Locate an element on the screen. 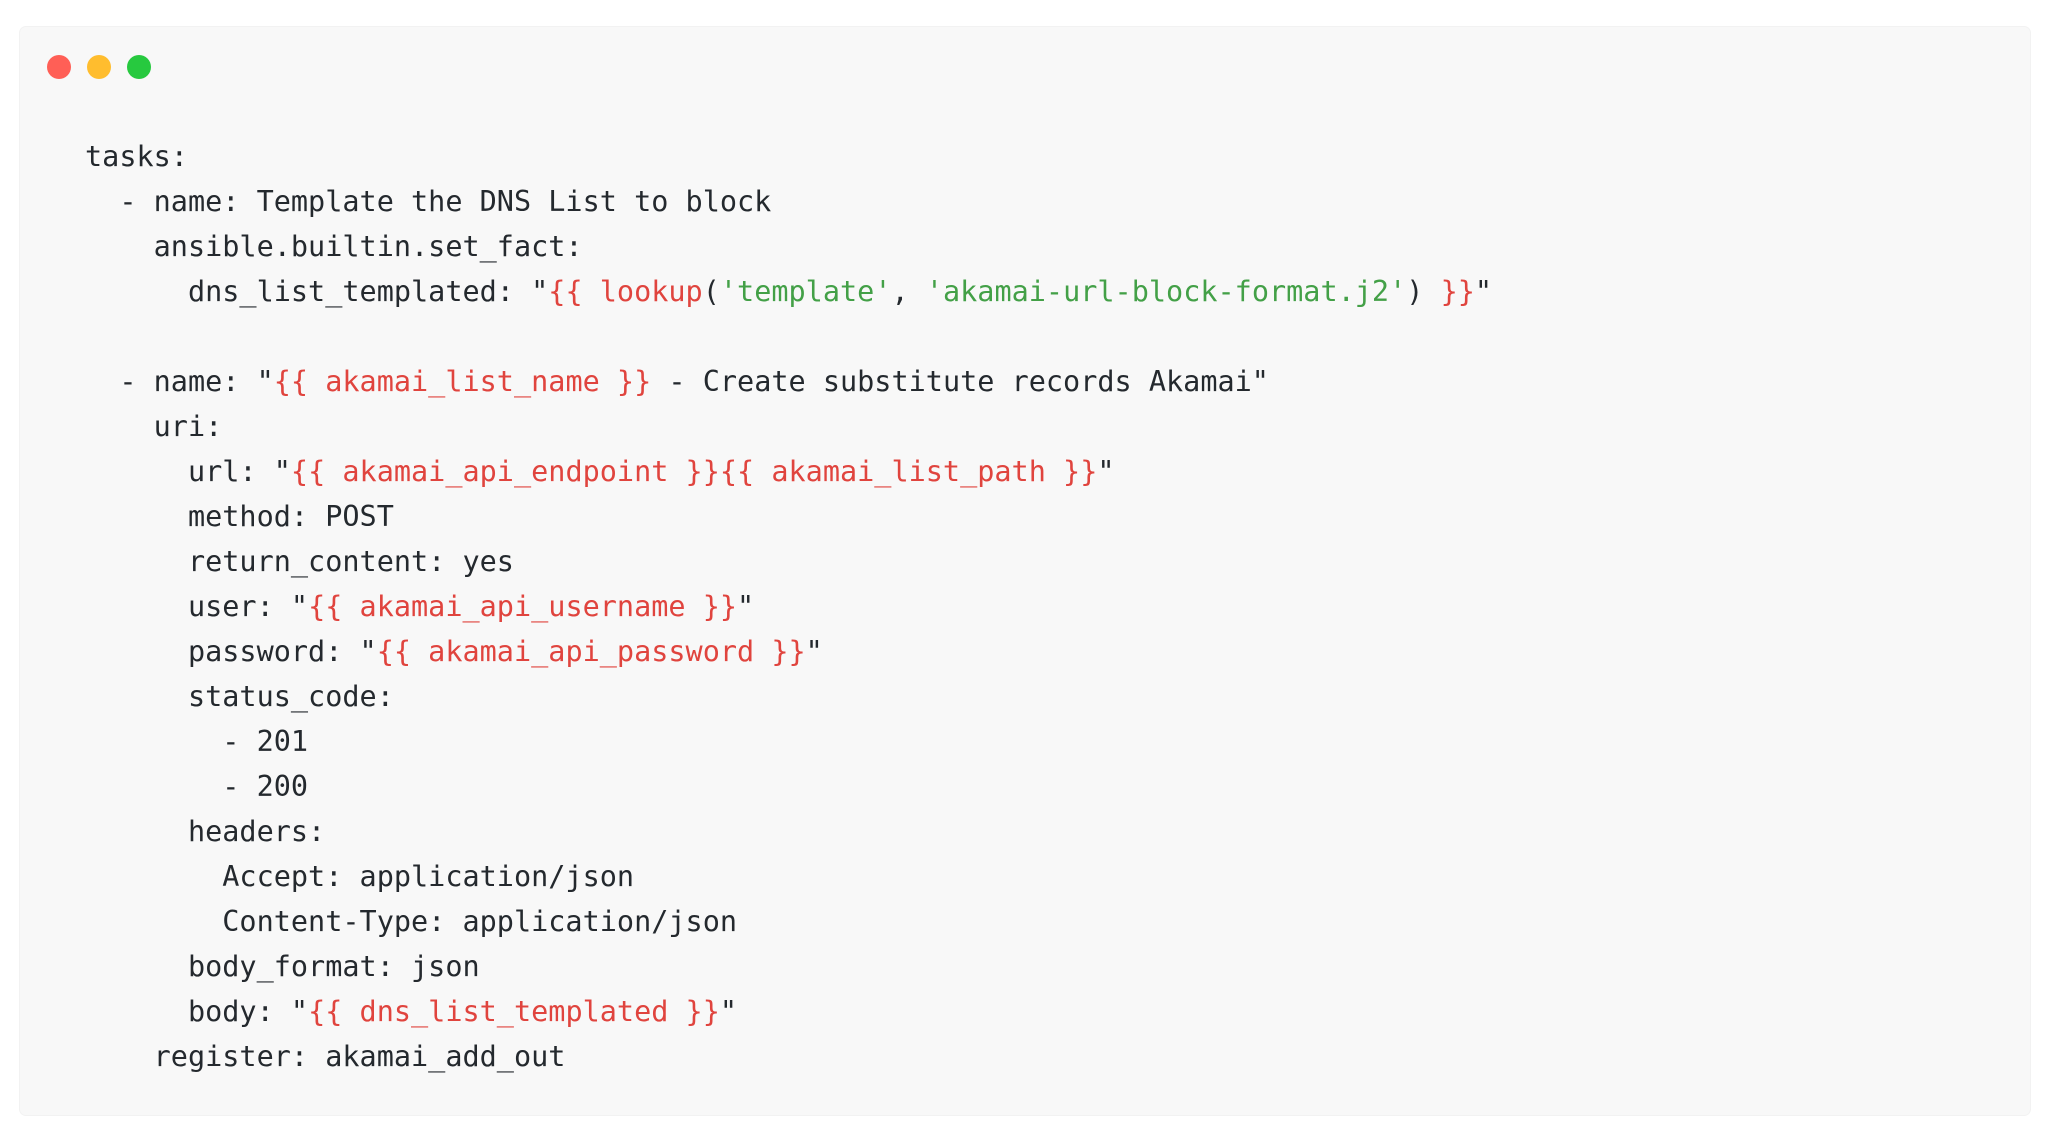  code-line: password: "{{ akamai_api_password }}" is located at coordinates (788, 651).